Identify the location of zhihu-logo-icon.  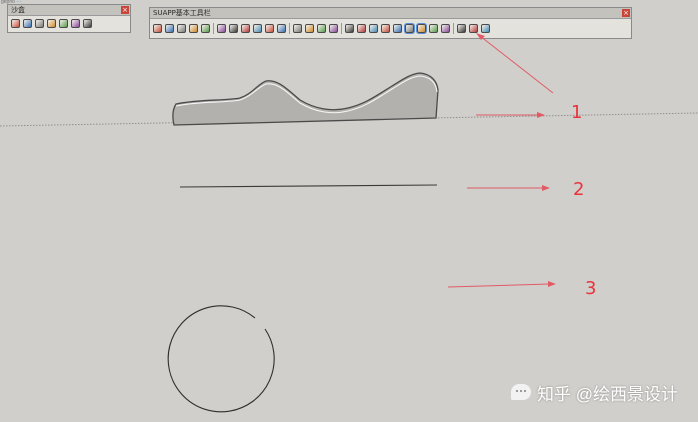
(521, 392).